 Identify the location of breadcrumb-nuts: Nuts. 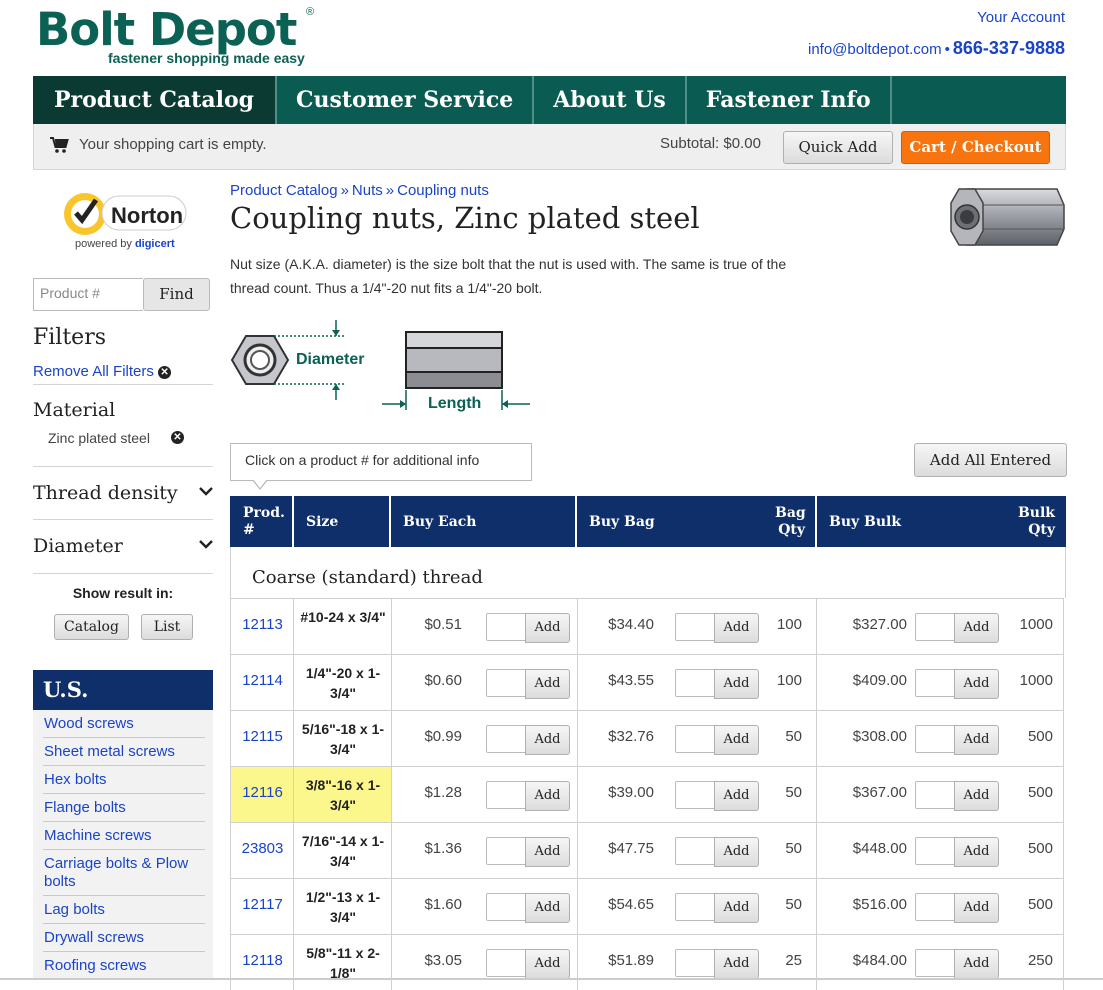
(367, 190).